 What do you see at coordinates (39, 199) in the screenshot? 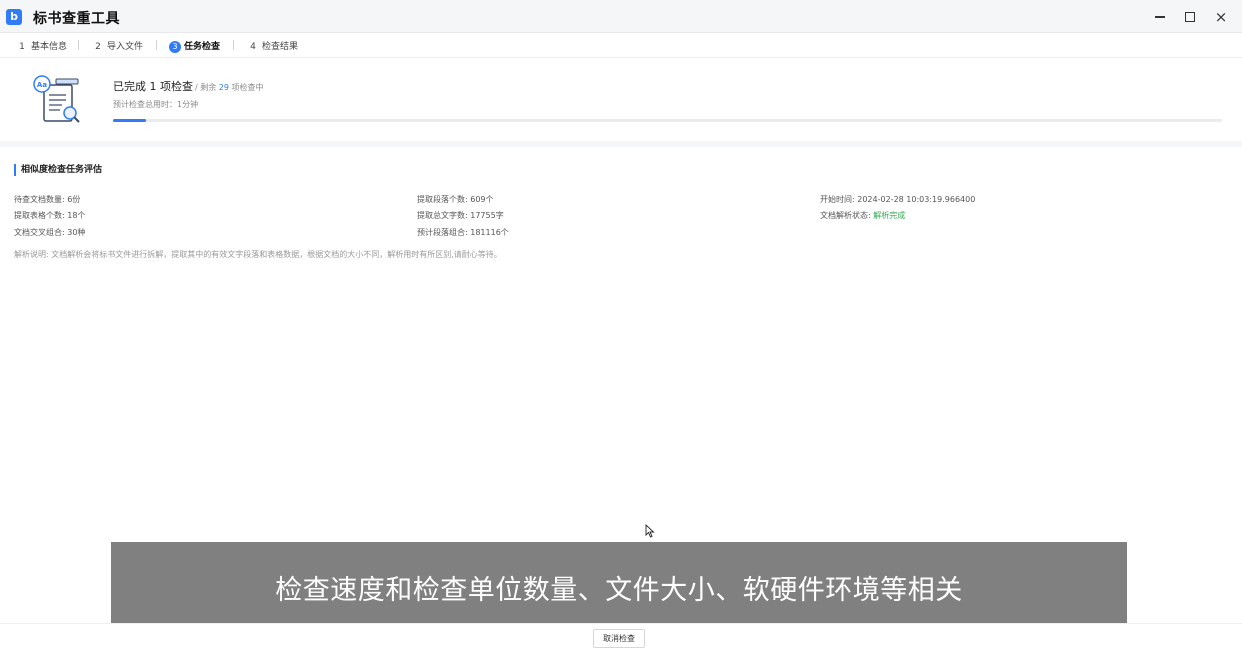
I see `info-label: 待查文档数量:` at bounding box center [39, 199].